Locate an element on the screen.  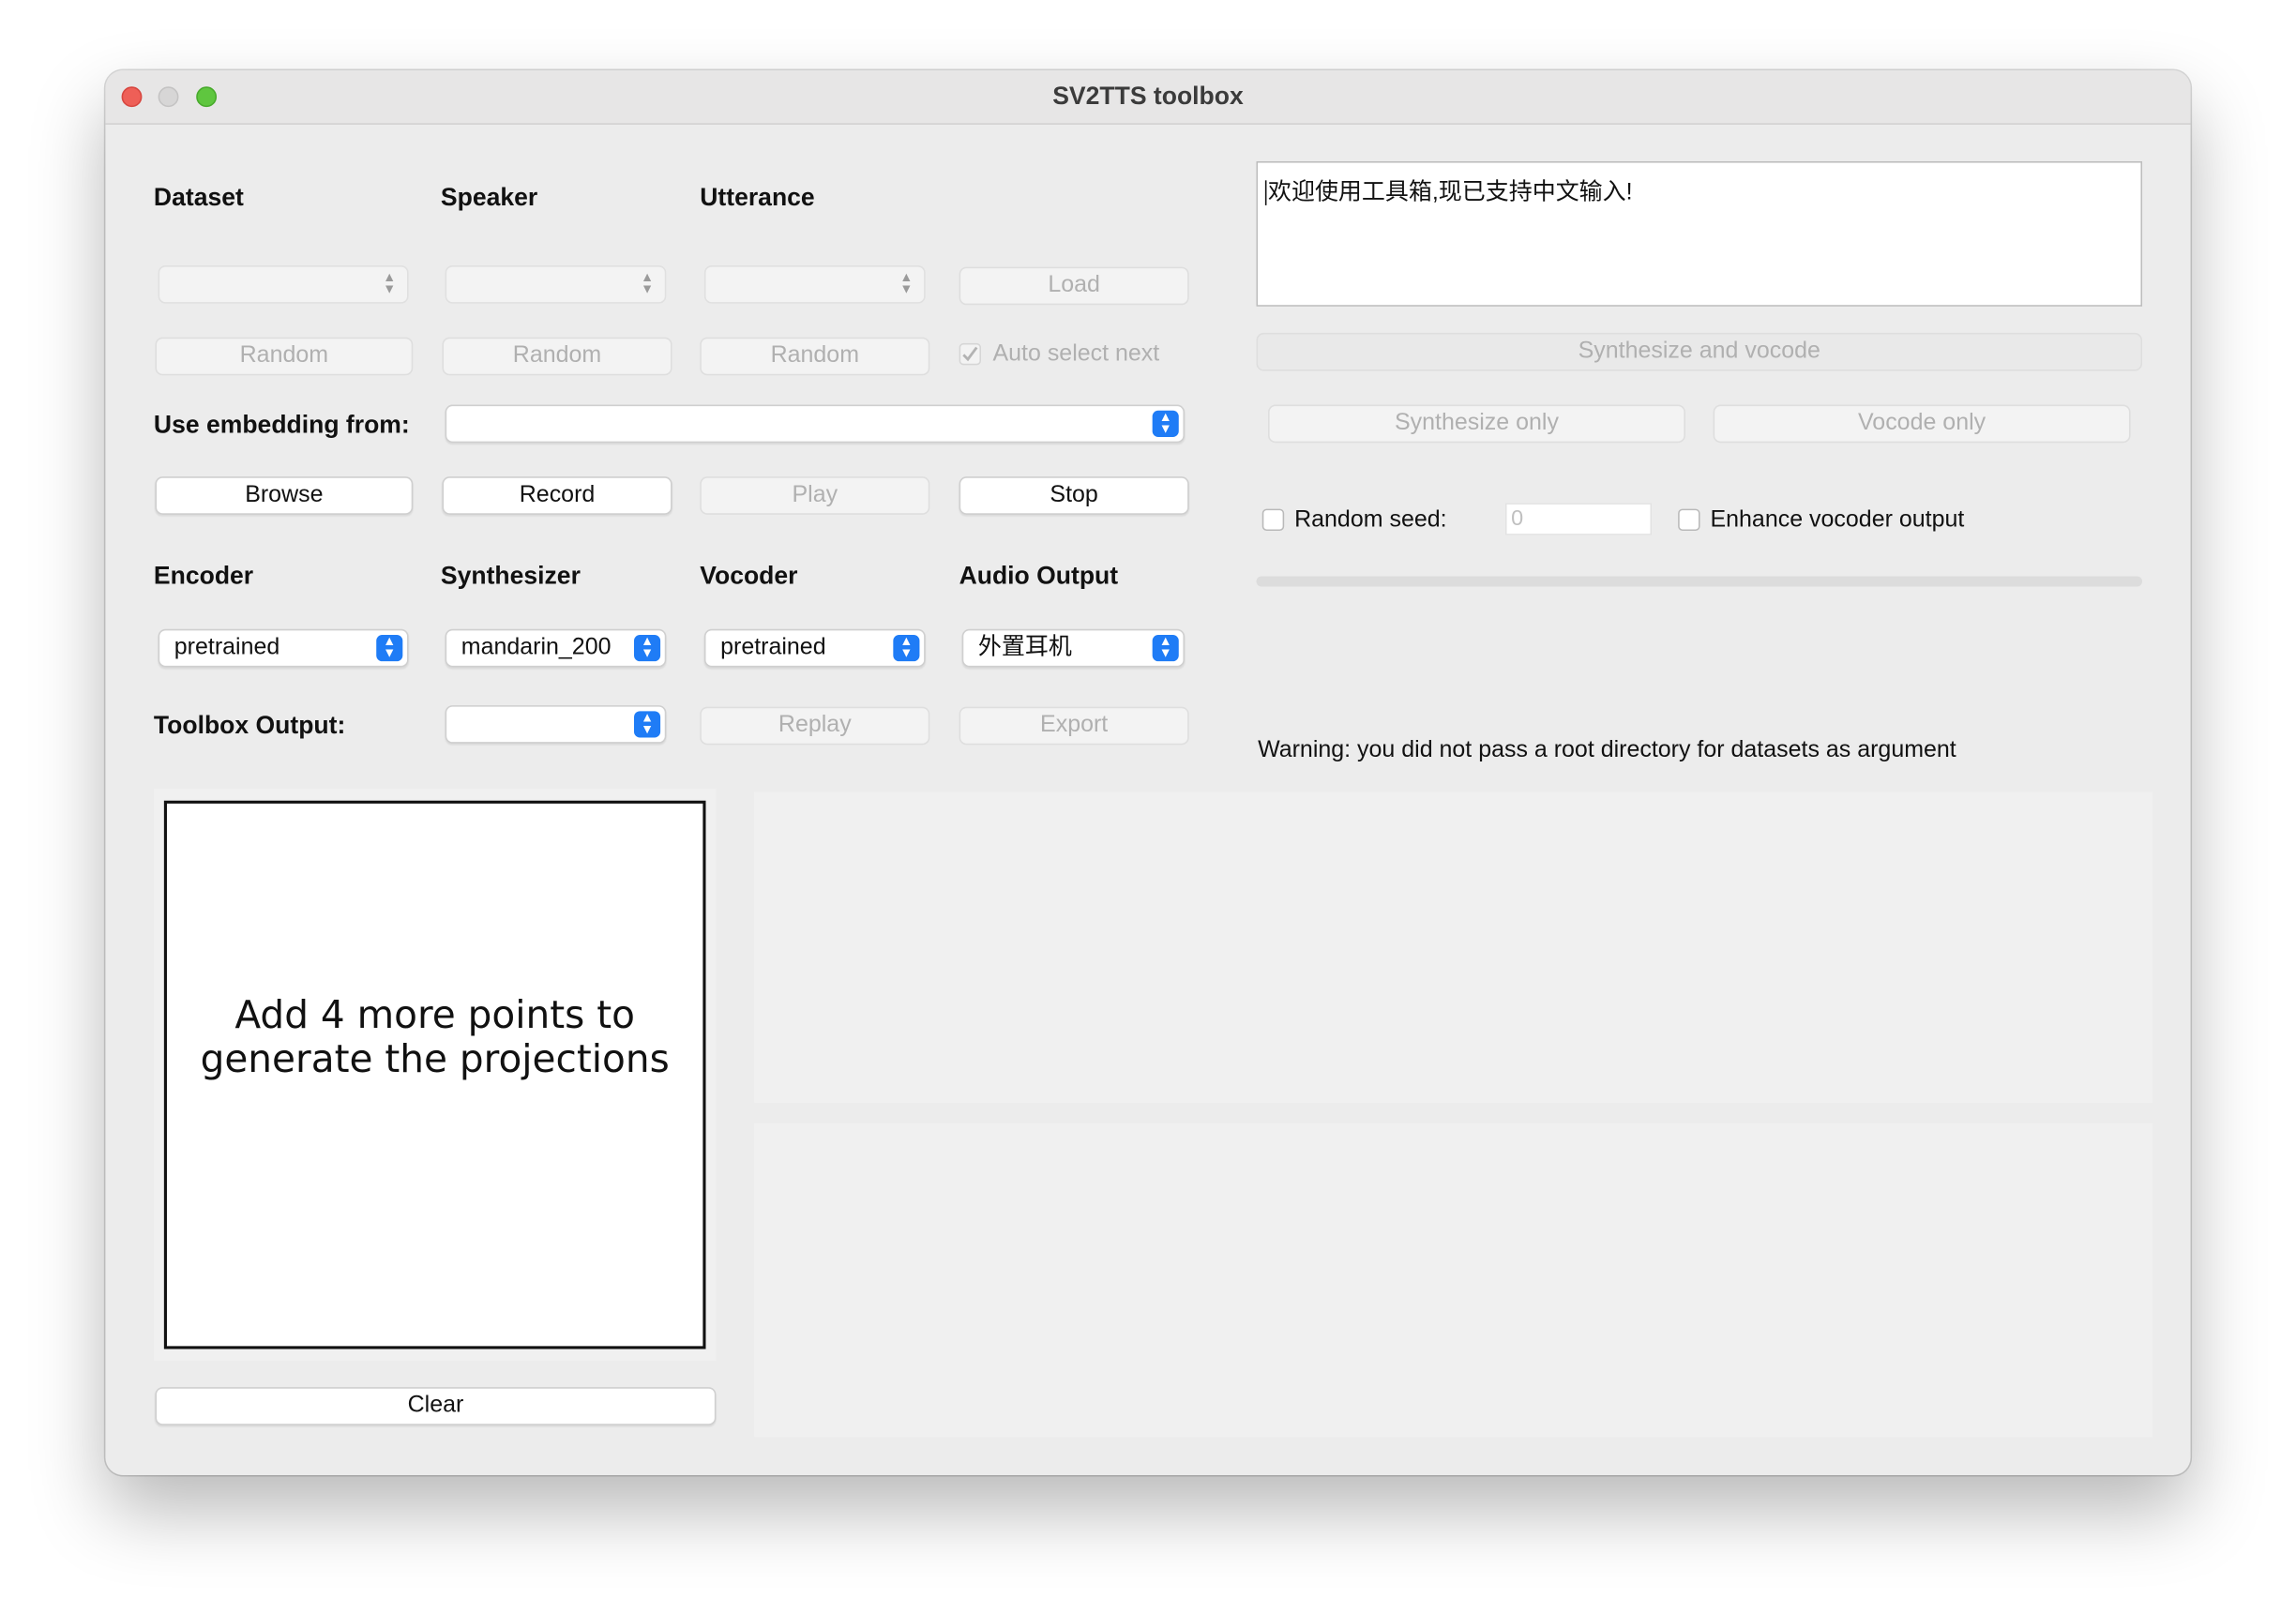
enhance-vocoder-checkbox is located at coordinates (1689, 520).